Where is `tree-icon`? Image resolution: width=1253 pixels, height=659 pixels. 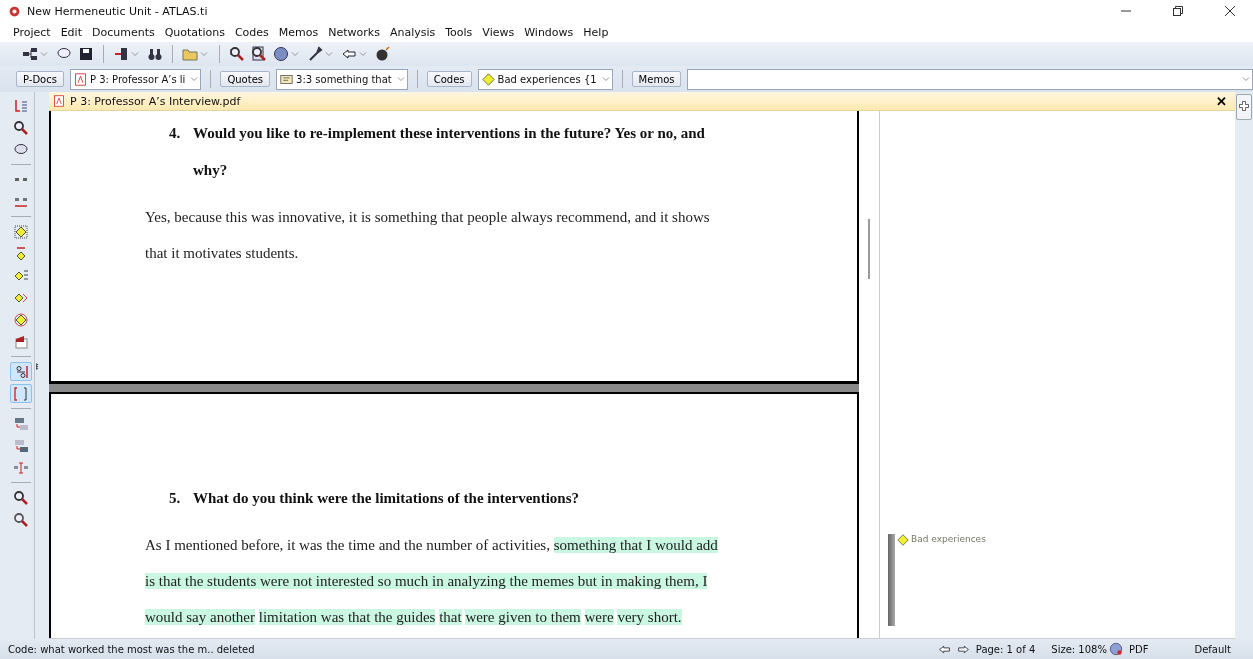
tree-icon is located at coordinates (121, 54).